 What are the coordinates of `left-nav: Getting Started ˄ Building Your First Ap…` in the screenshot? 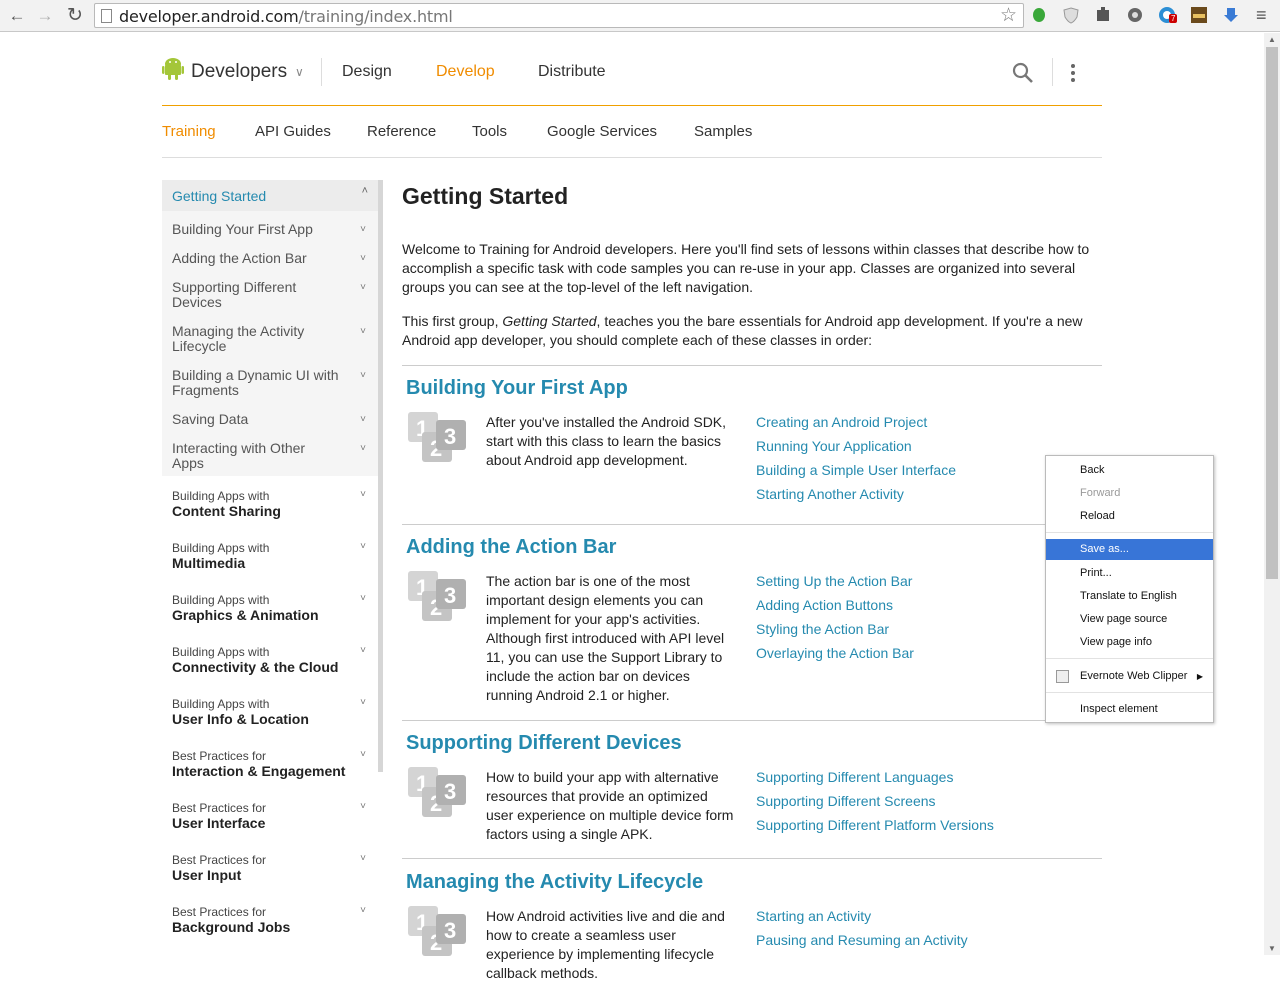 It's located at (270, 567).